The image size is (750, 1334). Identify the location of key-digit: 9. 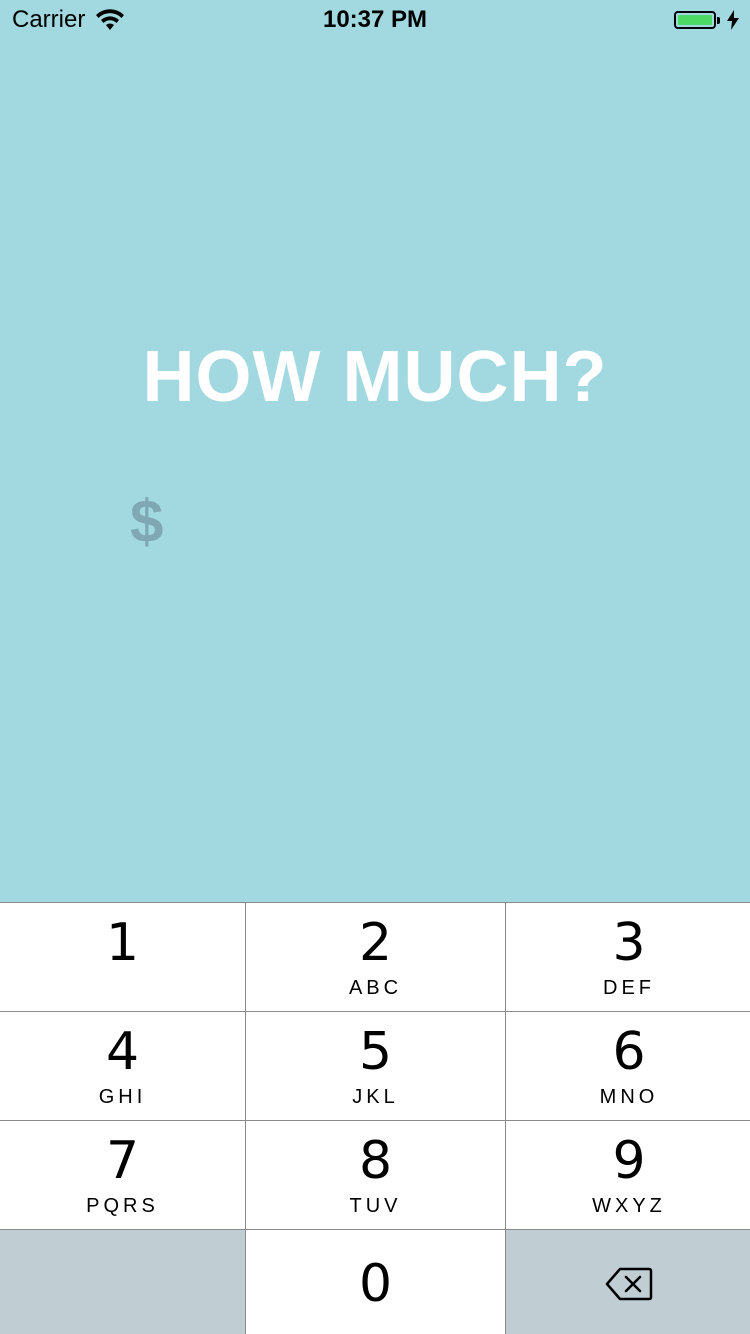
(629, 1161).